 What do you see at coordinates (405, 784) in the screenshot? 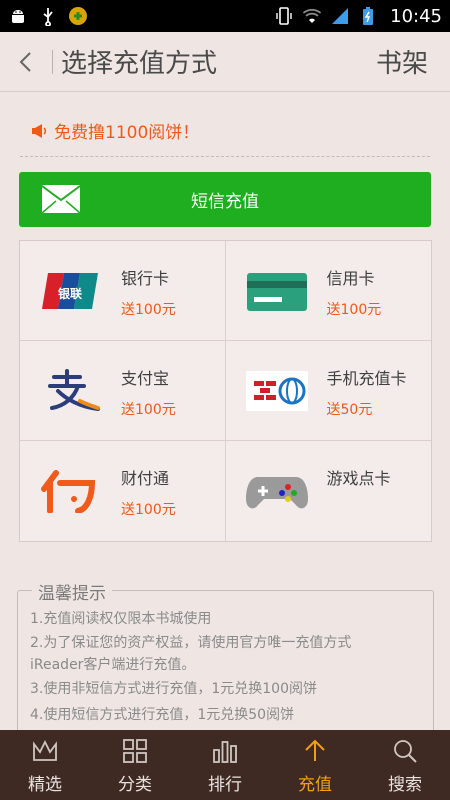
I see `nav-label: 搜索` at bounding box center [405, 784].